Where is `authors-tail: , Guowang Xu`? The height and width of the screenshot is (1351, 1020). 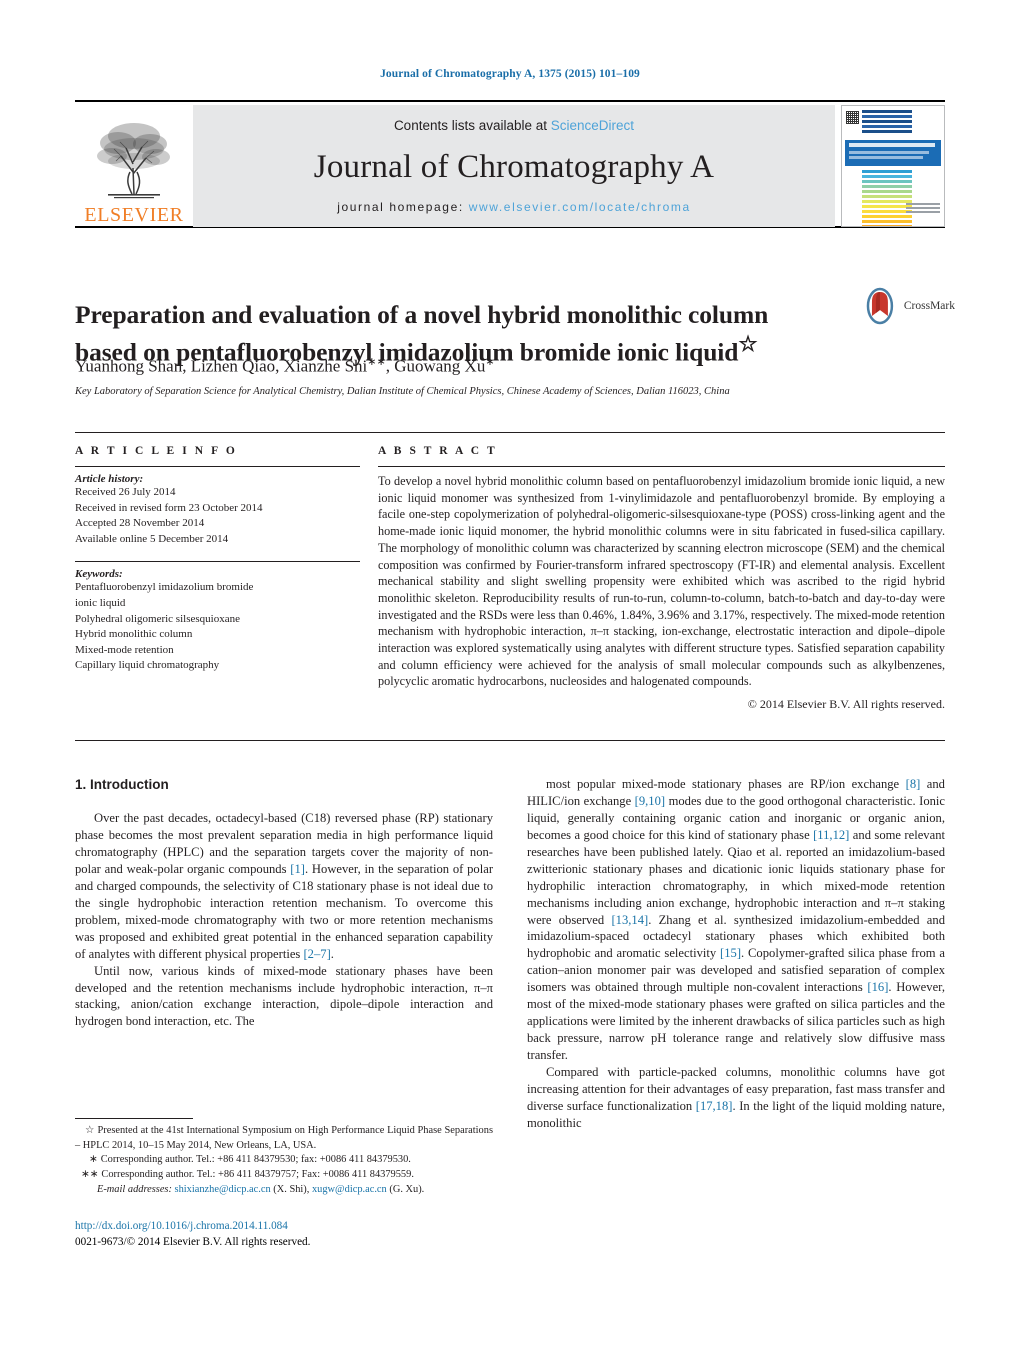 authors-tail: , Guowang Xu is located at coordinates (435, 366).